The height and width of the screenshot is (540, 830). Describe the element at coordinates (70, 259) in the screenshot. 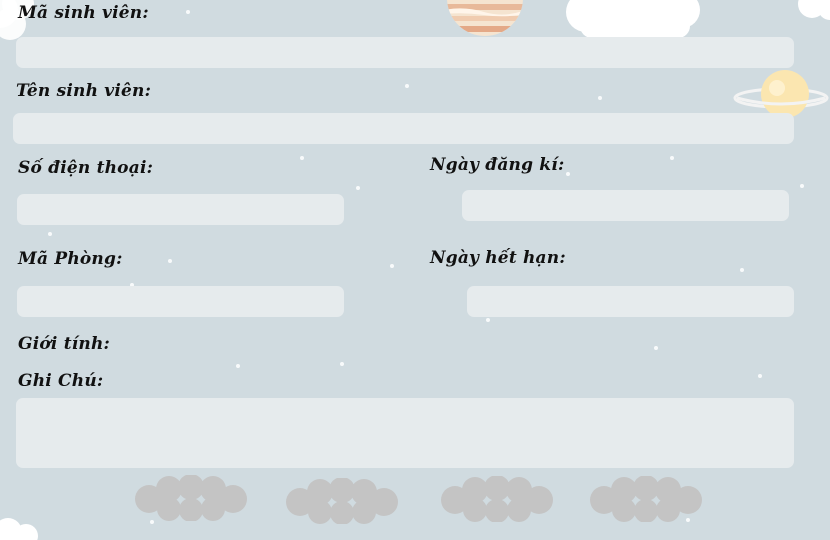

I see `room-label: Mã Phòng:` at that location.